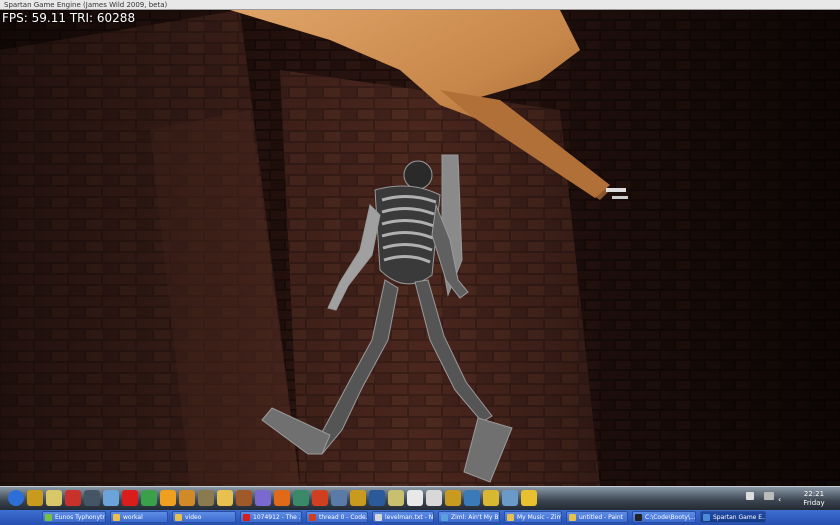 The height and width of the screenshot is (525, 840). I want to click on taskbar-button: My Music - Ziml, so click(533, 517).